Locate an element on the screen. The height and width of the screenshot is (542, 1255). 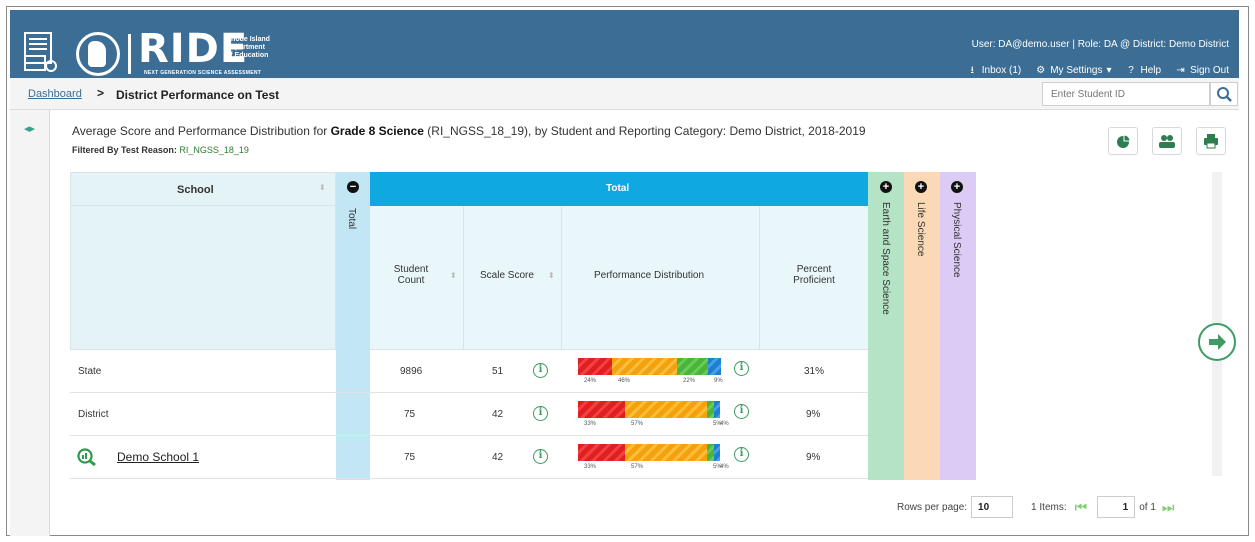
rows-per-page-input is located at coordinates (992, 507).